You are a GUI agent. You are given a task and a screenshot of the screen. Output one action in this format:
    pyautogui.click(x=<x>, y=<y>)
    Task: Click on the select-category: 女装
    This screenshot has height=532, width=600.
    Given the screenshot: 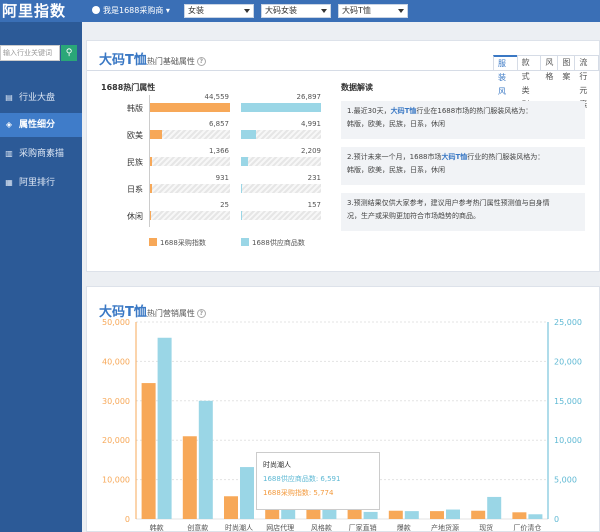 What is the action you would take?
    pyautogui.click(x=219, y=11)
    